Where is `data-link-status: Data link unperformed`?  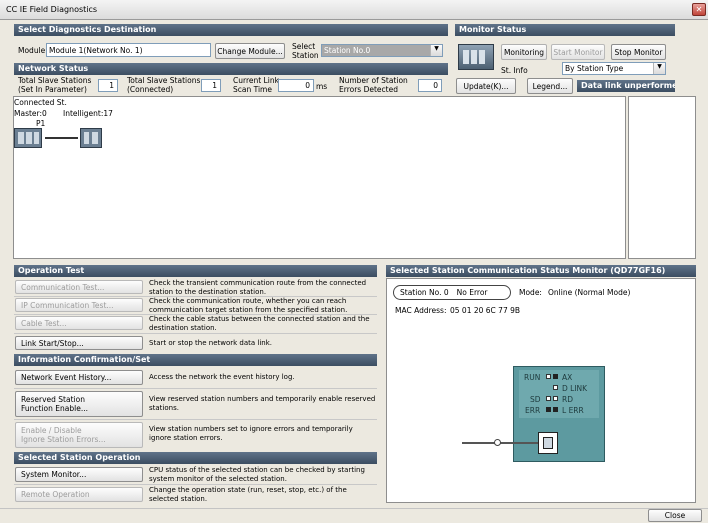 data-link-status: Data link unperformed is located at coordinates (626, 86).